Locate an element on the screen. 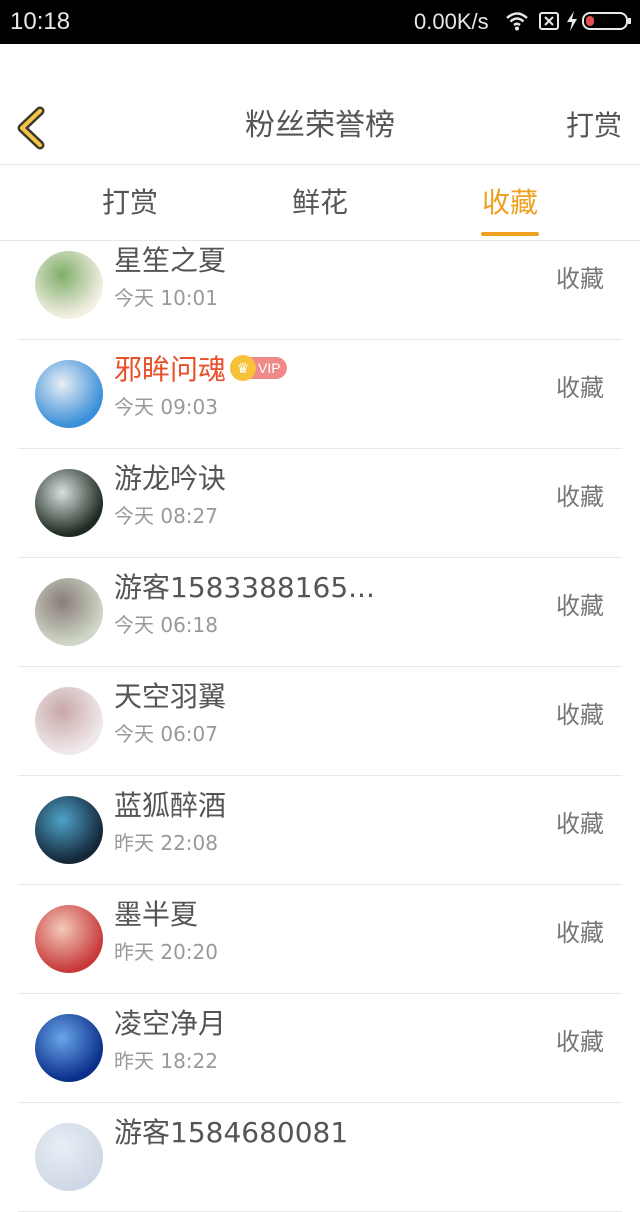 Image resolution: width=640 pixels, height=1212 pixels. tab-bar: 打赏 鲜花 收藏 is located at coordinates (320, 203).